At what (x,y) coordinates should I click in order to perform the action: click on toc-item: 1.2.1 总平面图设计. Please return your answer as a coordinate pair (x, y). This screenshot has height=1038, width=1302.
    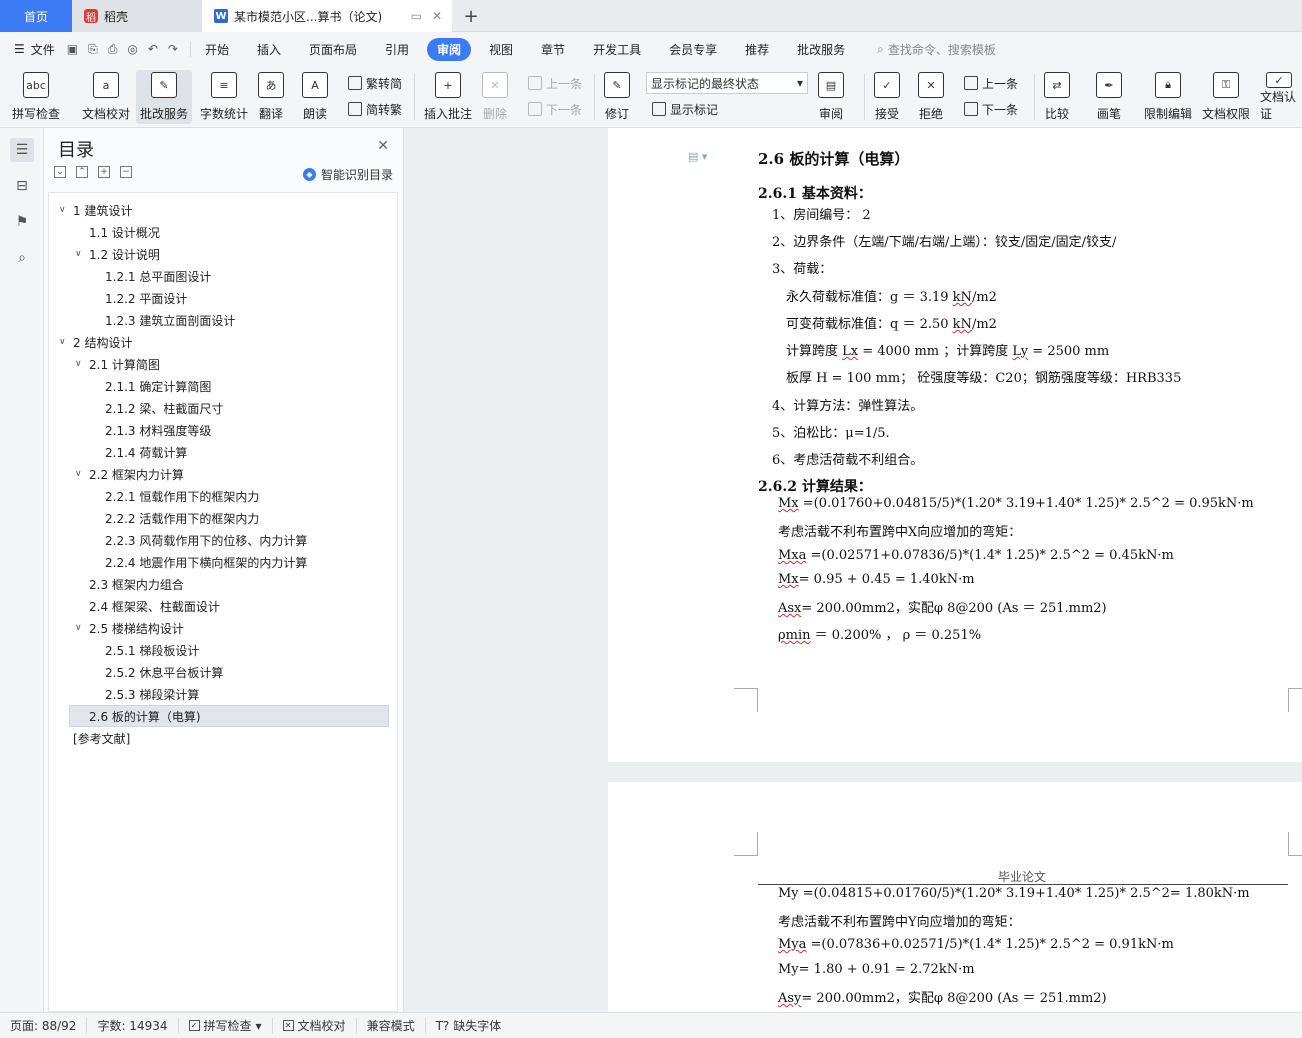
    Looking at the image, I should click on (158, 276).